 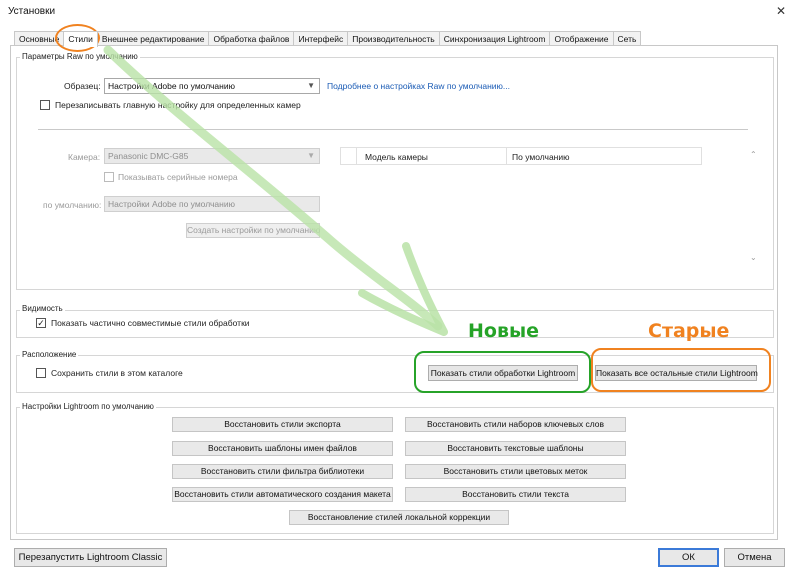 I want to click on window-title: Установки, so click(x=32, y=11).